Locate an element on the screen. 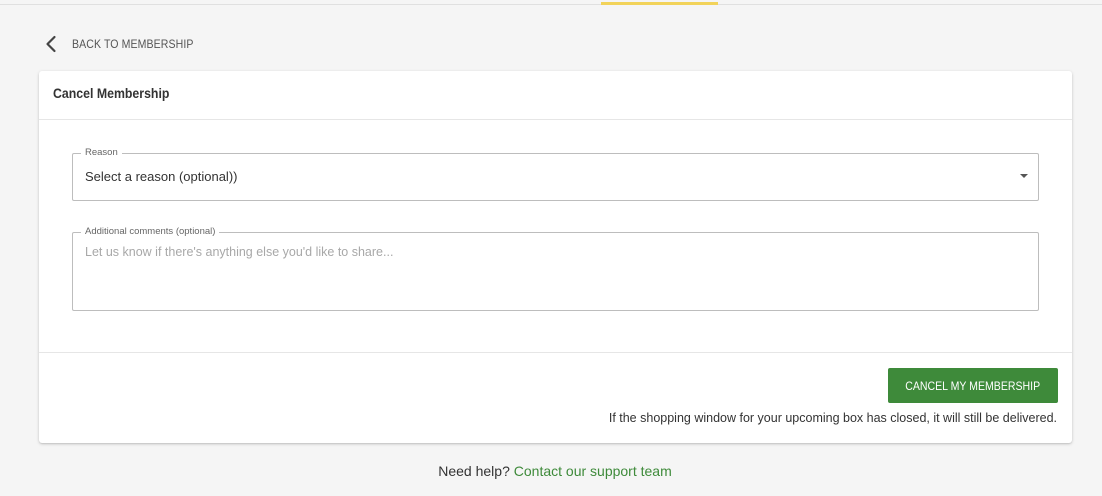 This screenshot has height=496, width=1102. comments-label: Additional comments (optional) is located at coordinates (150, 232).